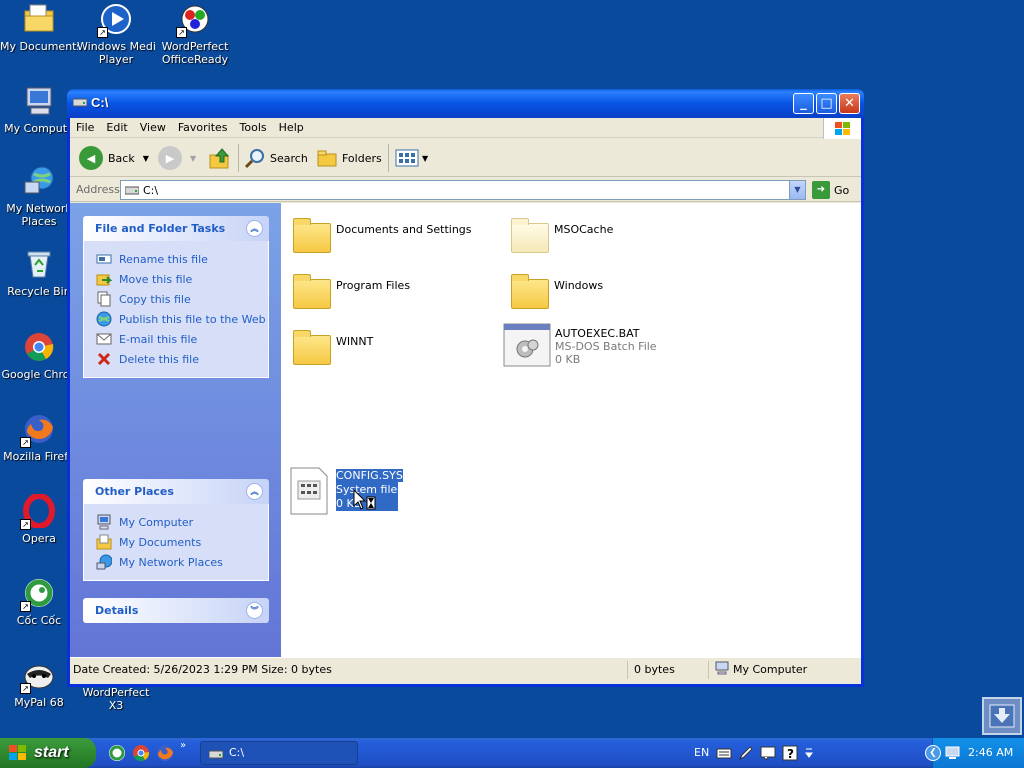  Describe the element at coordinates (790, 753) in the screenshot. I see `help-icon: ?` at that location.